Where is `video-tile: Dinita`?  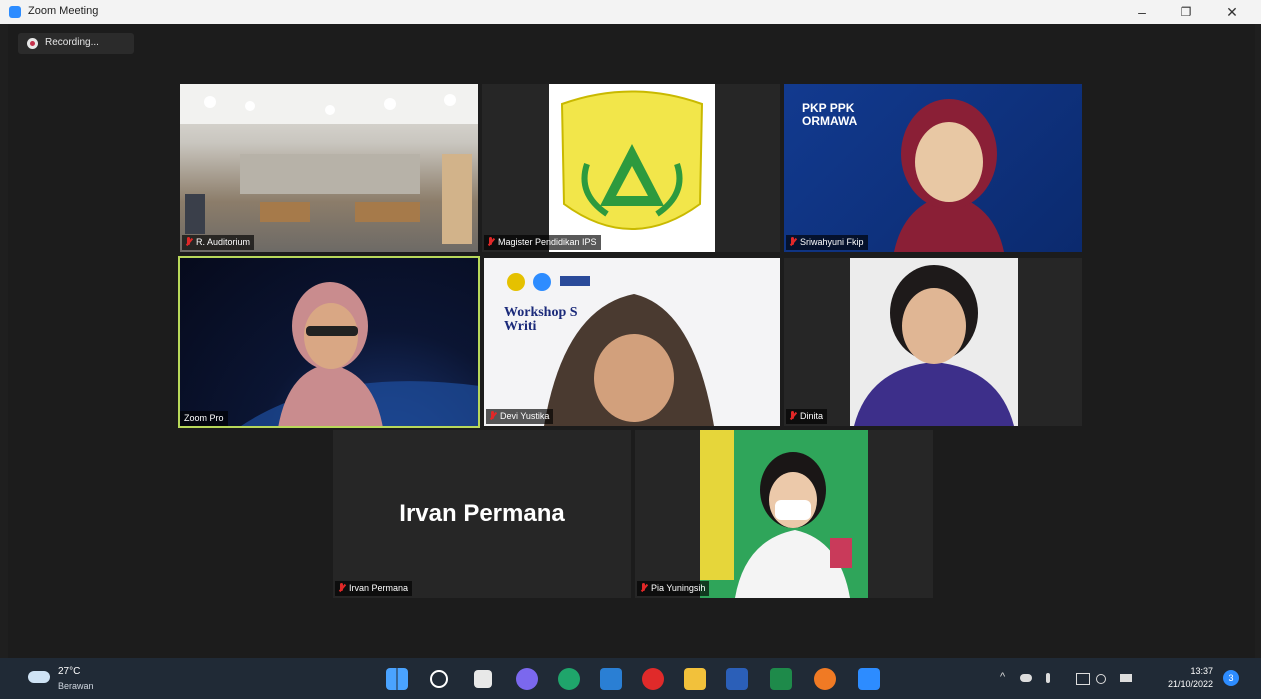
video-tile: Dinita is located at coordinates (933, 342).